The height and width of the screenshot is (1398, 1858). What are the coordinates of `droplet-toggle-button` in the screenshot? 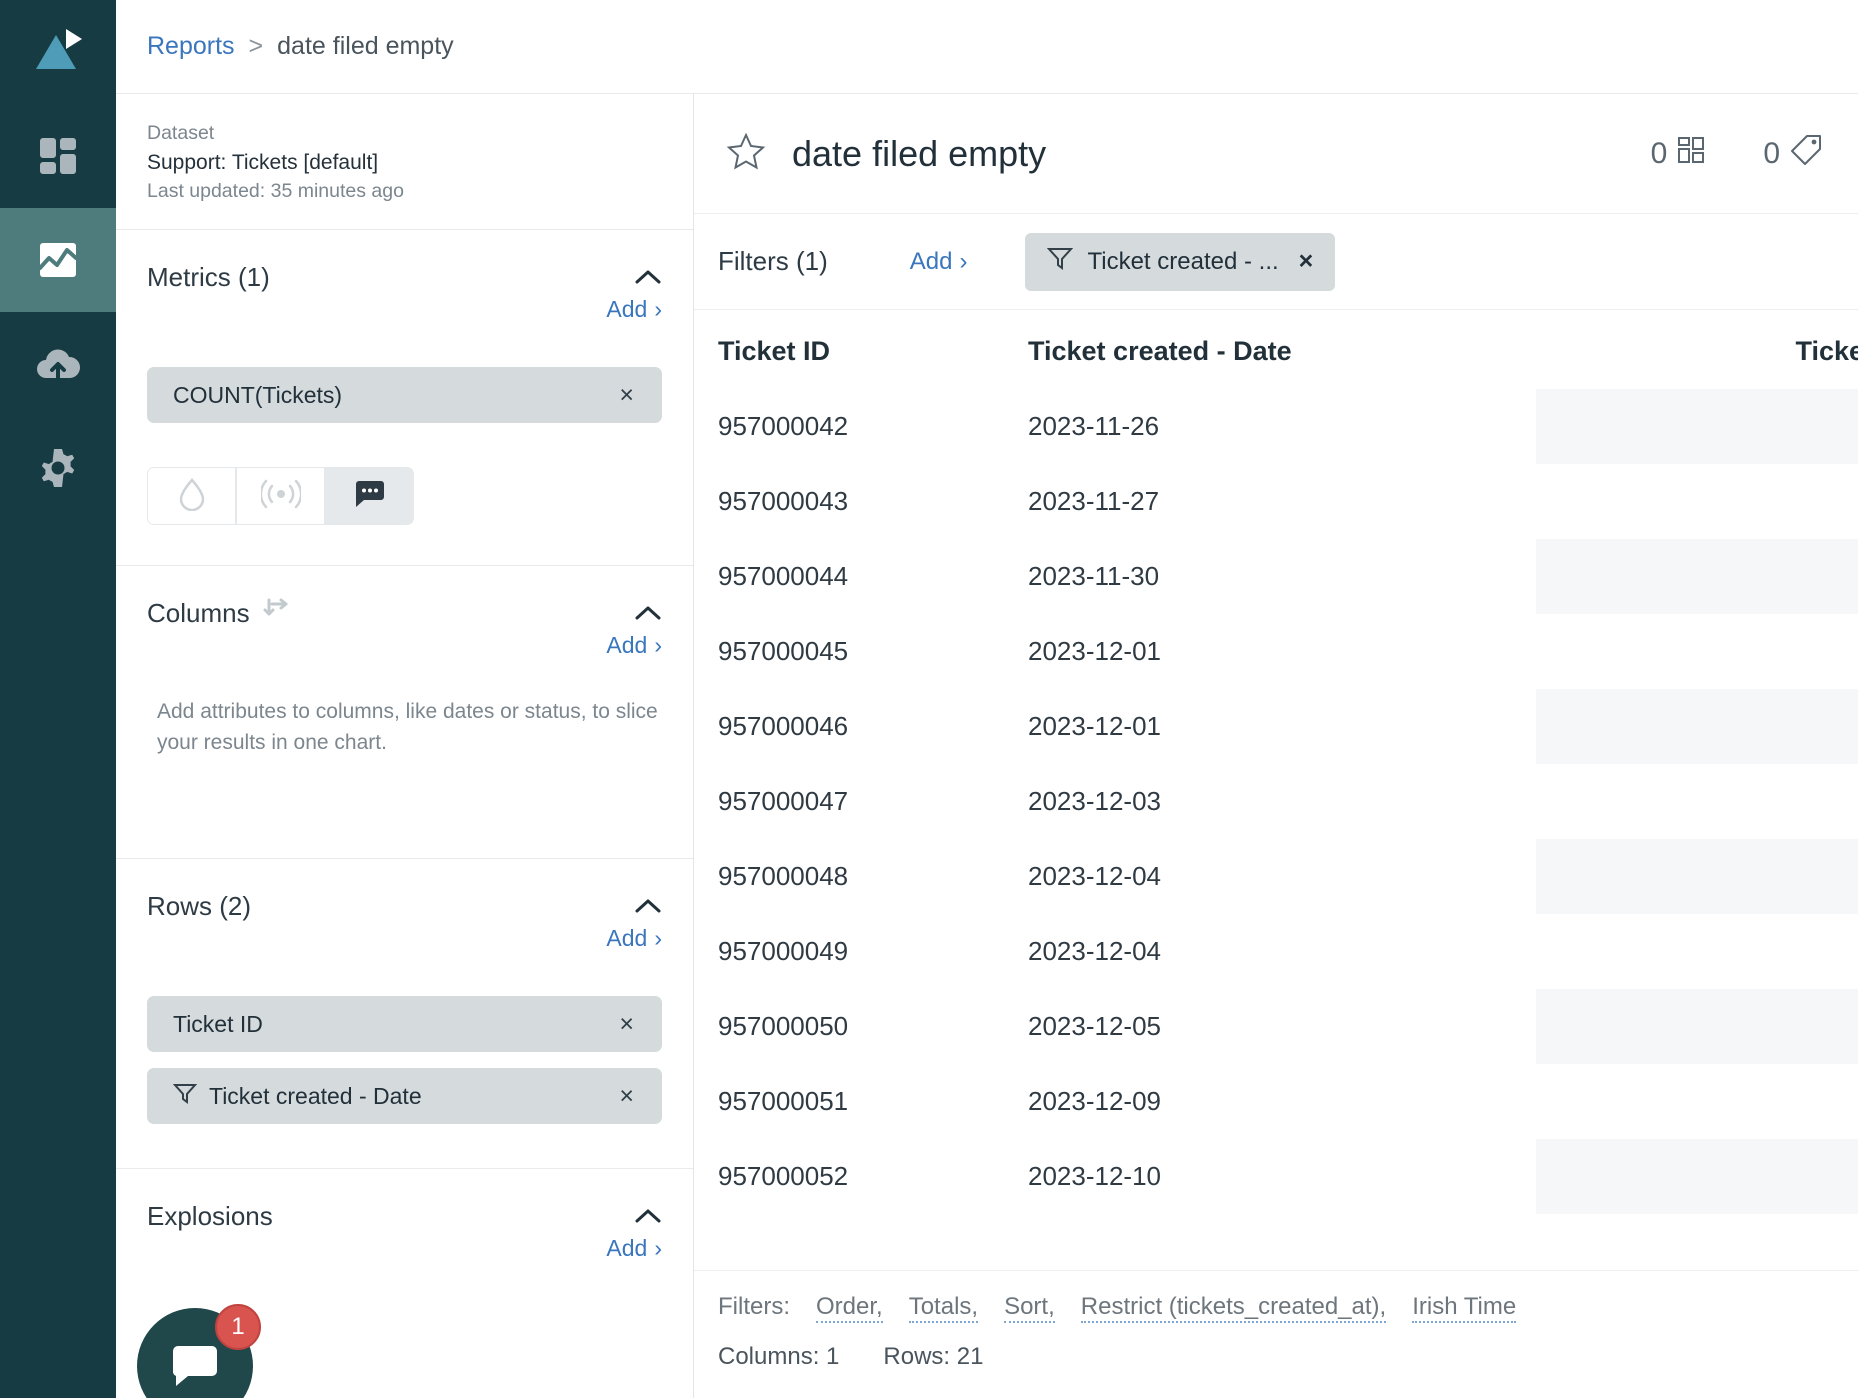 It's located at (191, 496).